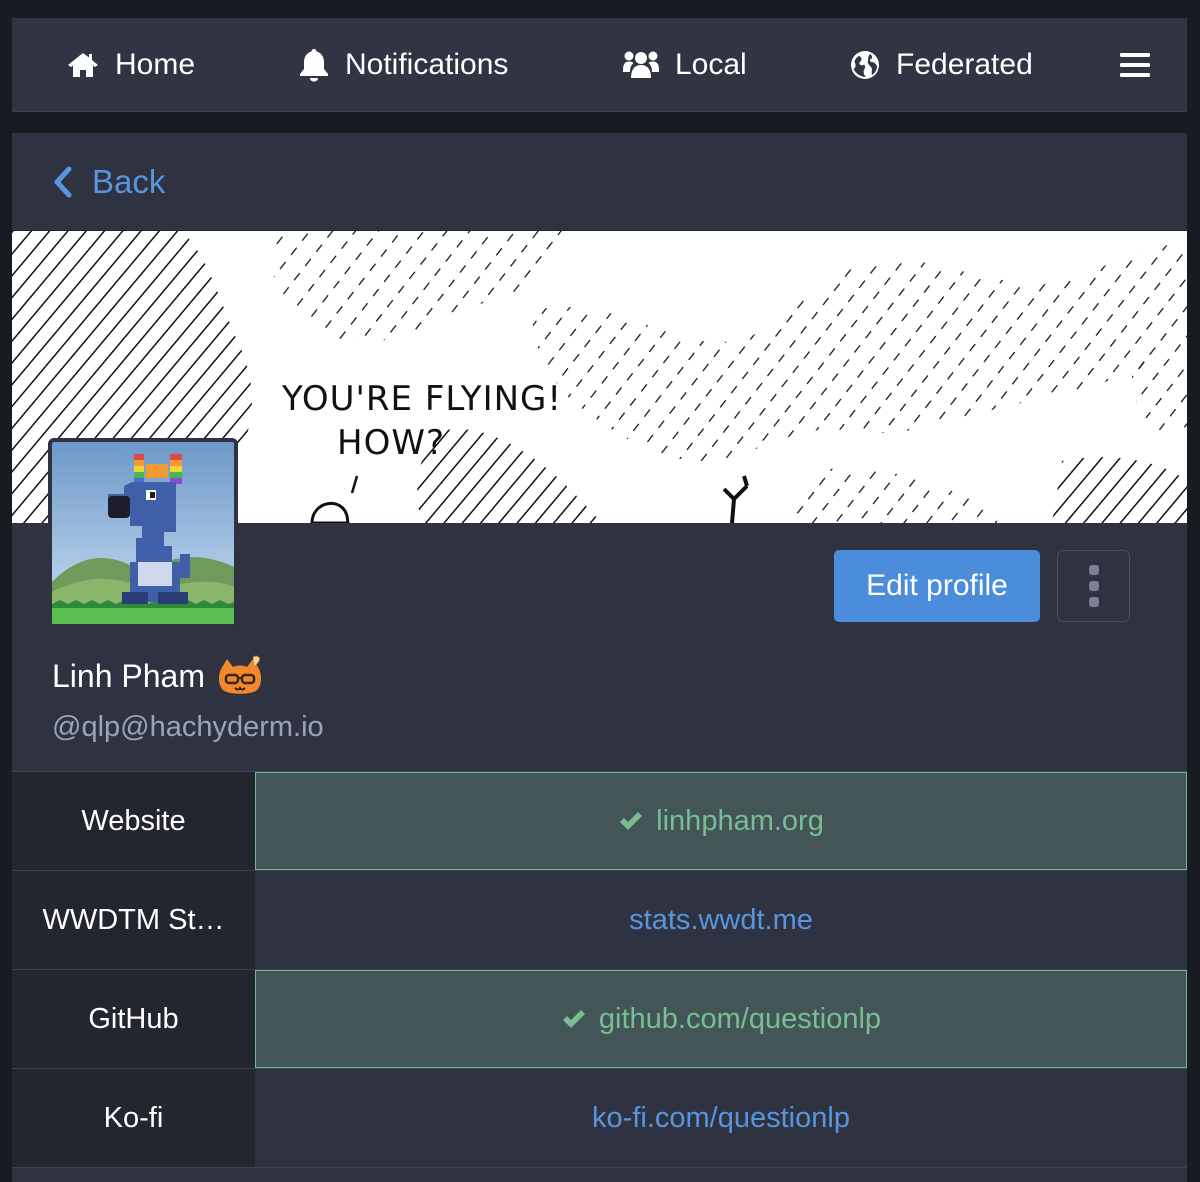  I want to click on nav-federated: Federated, so click(941, 65).